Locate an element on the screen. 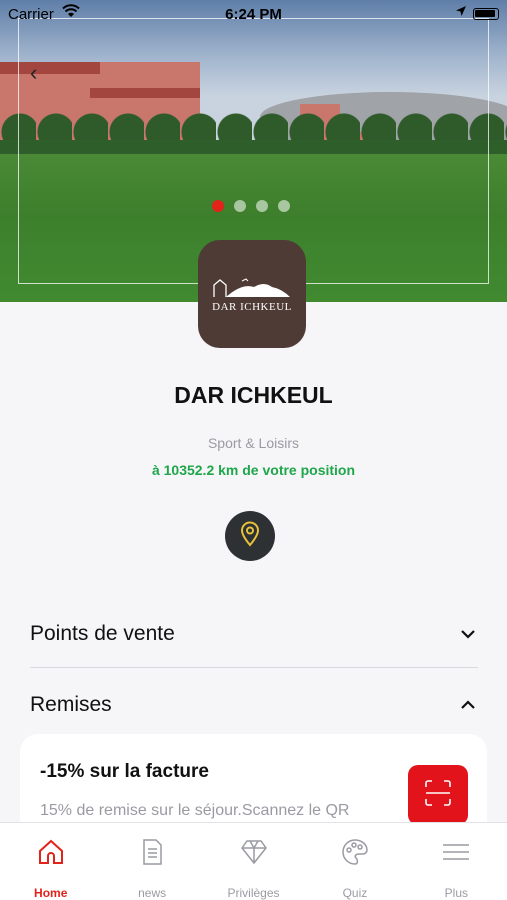  home-icon is located at coordinates (51, 854).